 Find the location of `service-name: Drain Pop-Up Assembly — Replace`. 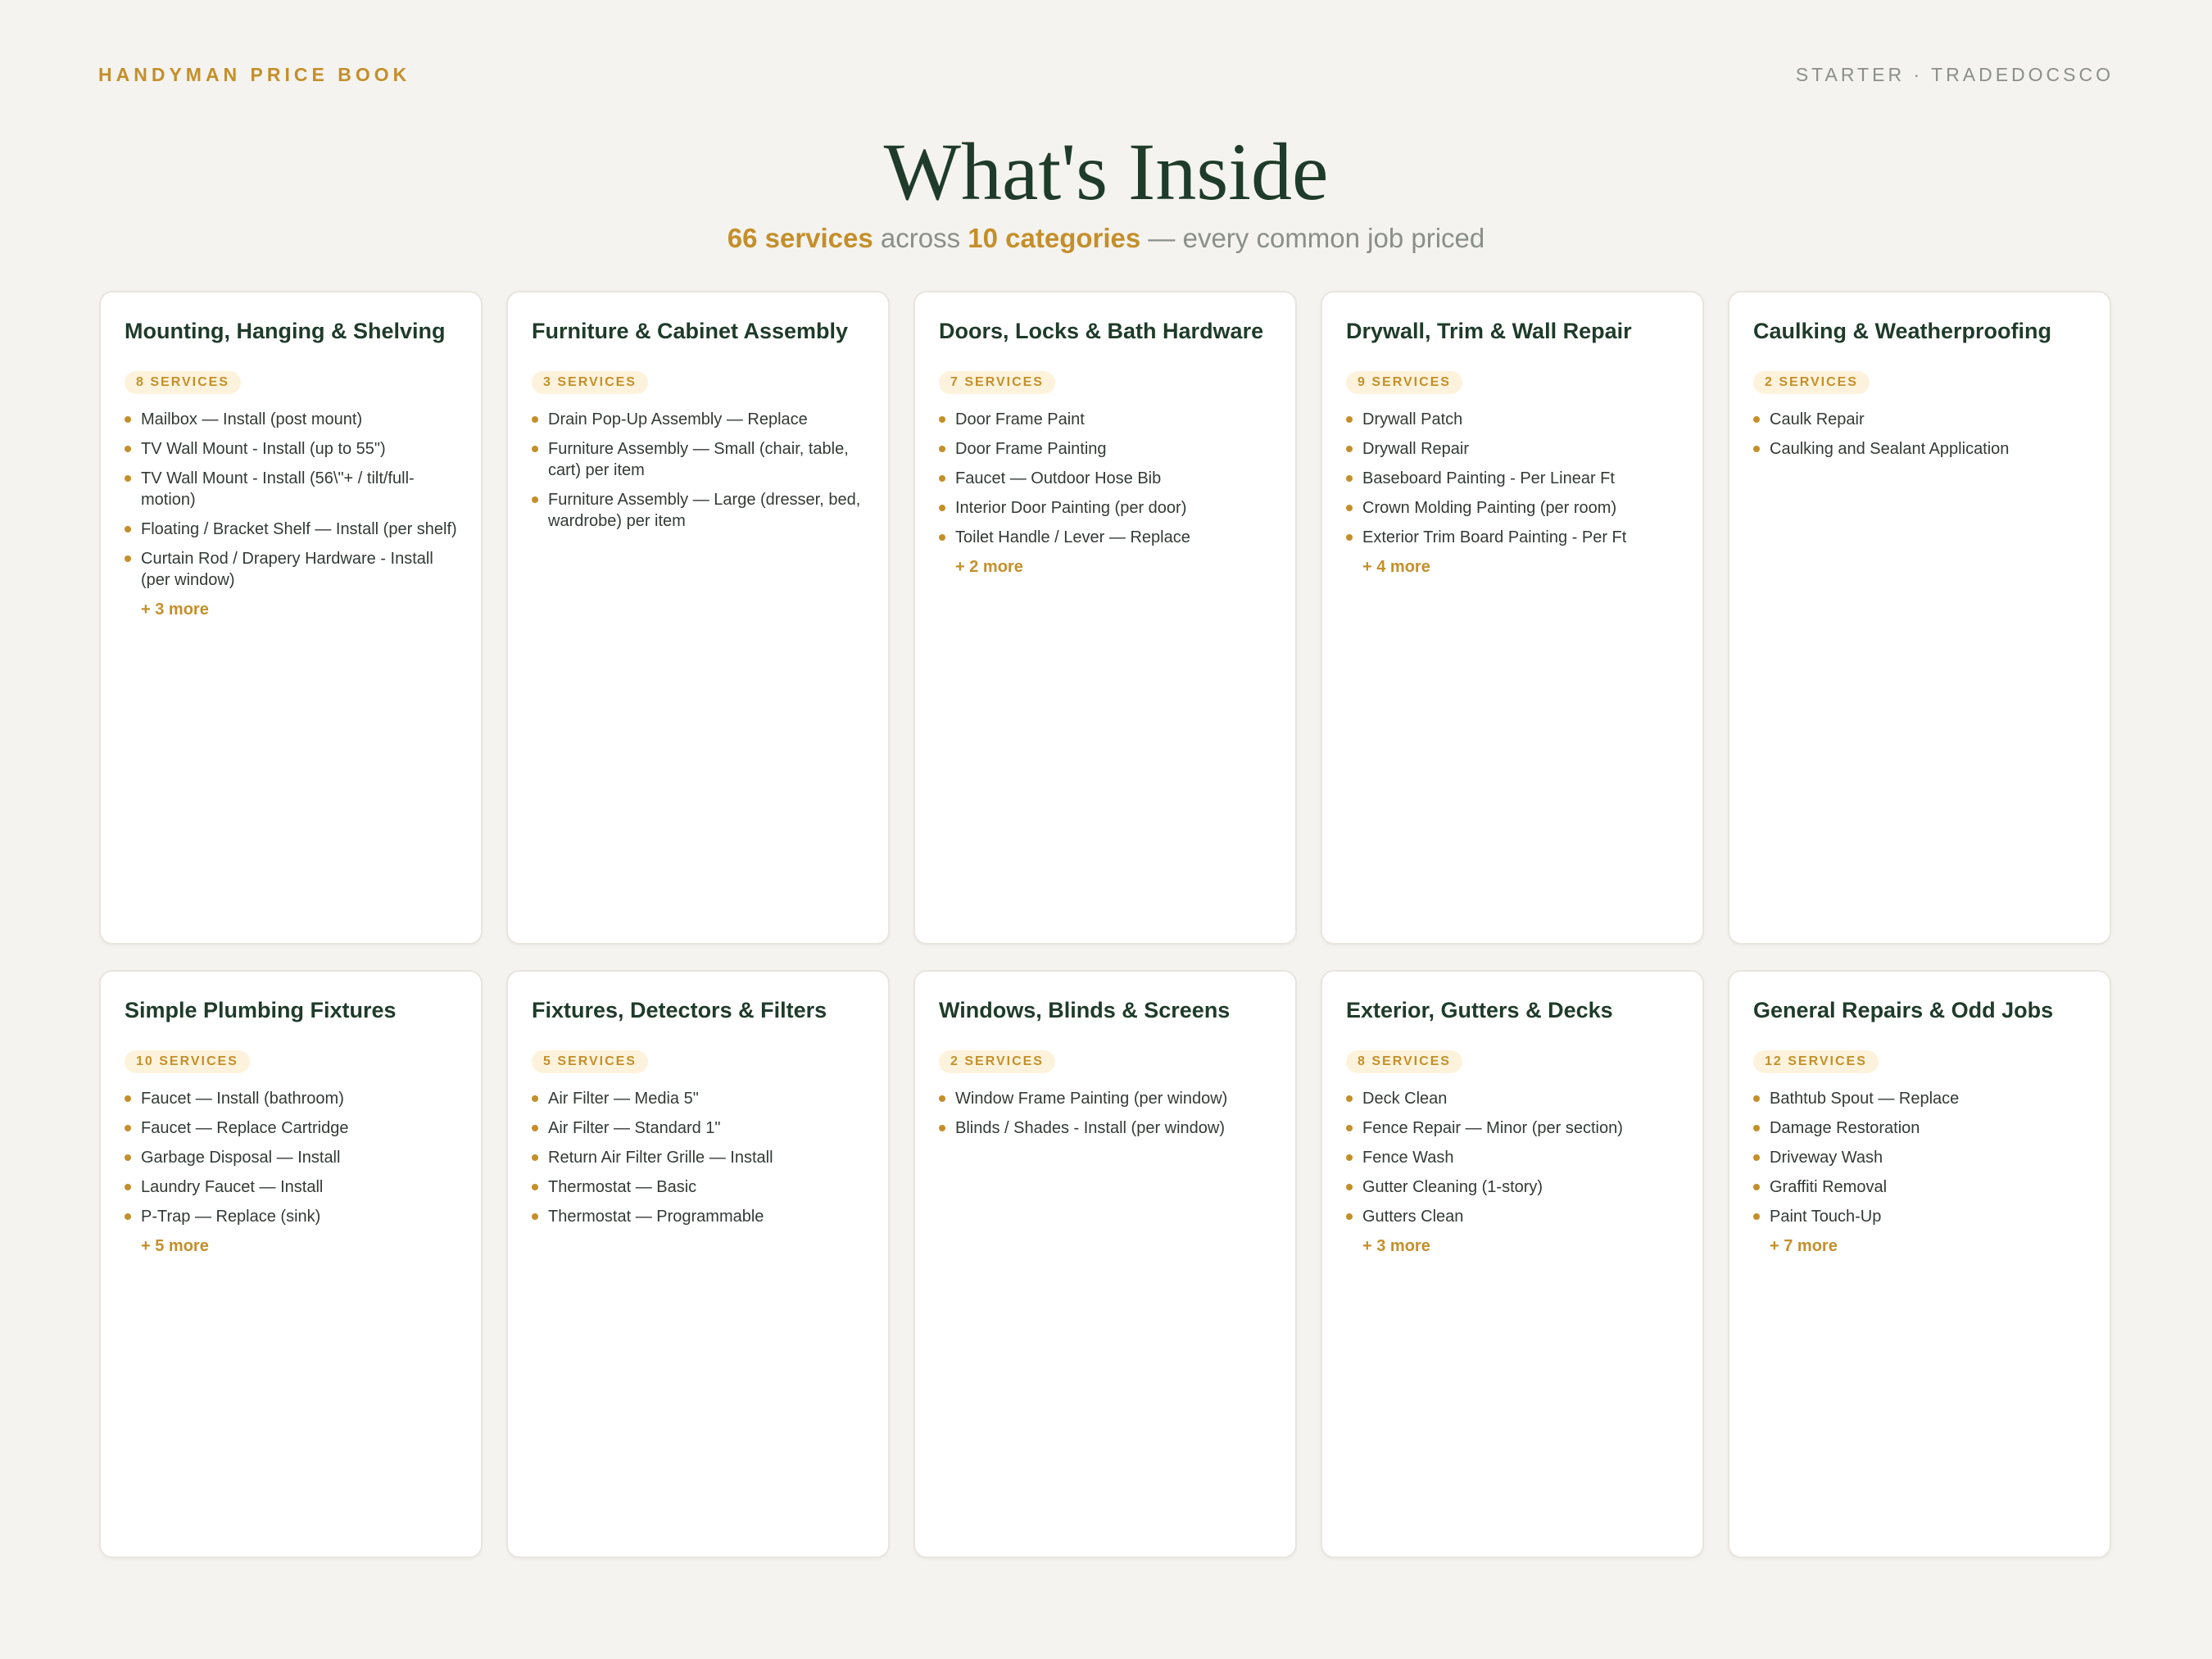

service-name: Drain Pop-Up Assembly — Replace is located at coordinates (678, 419).